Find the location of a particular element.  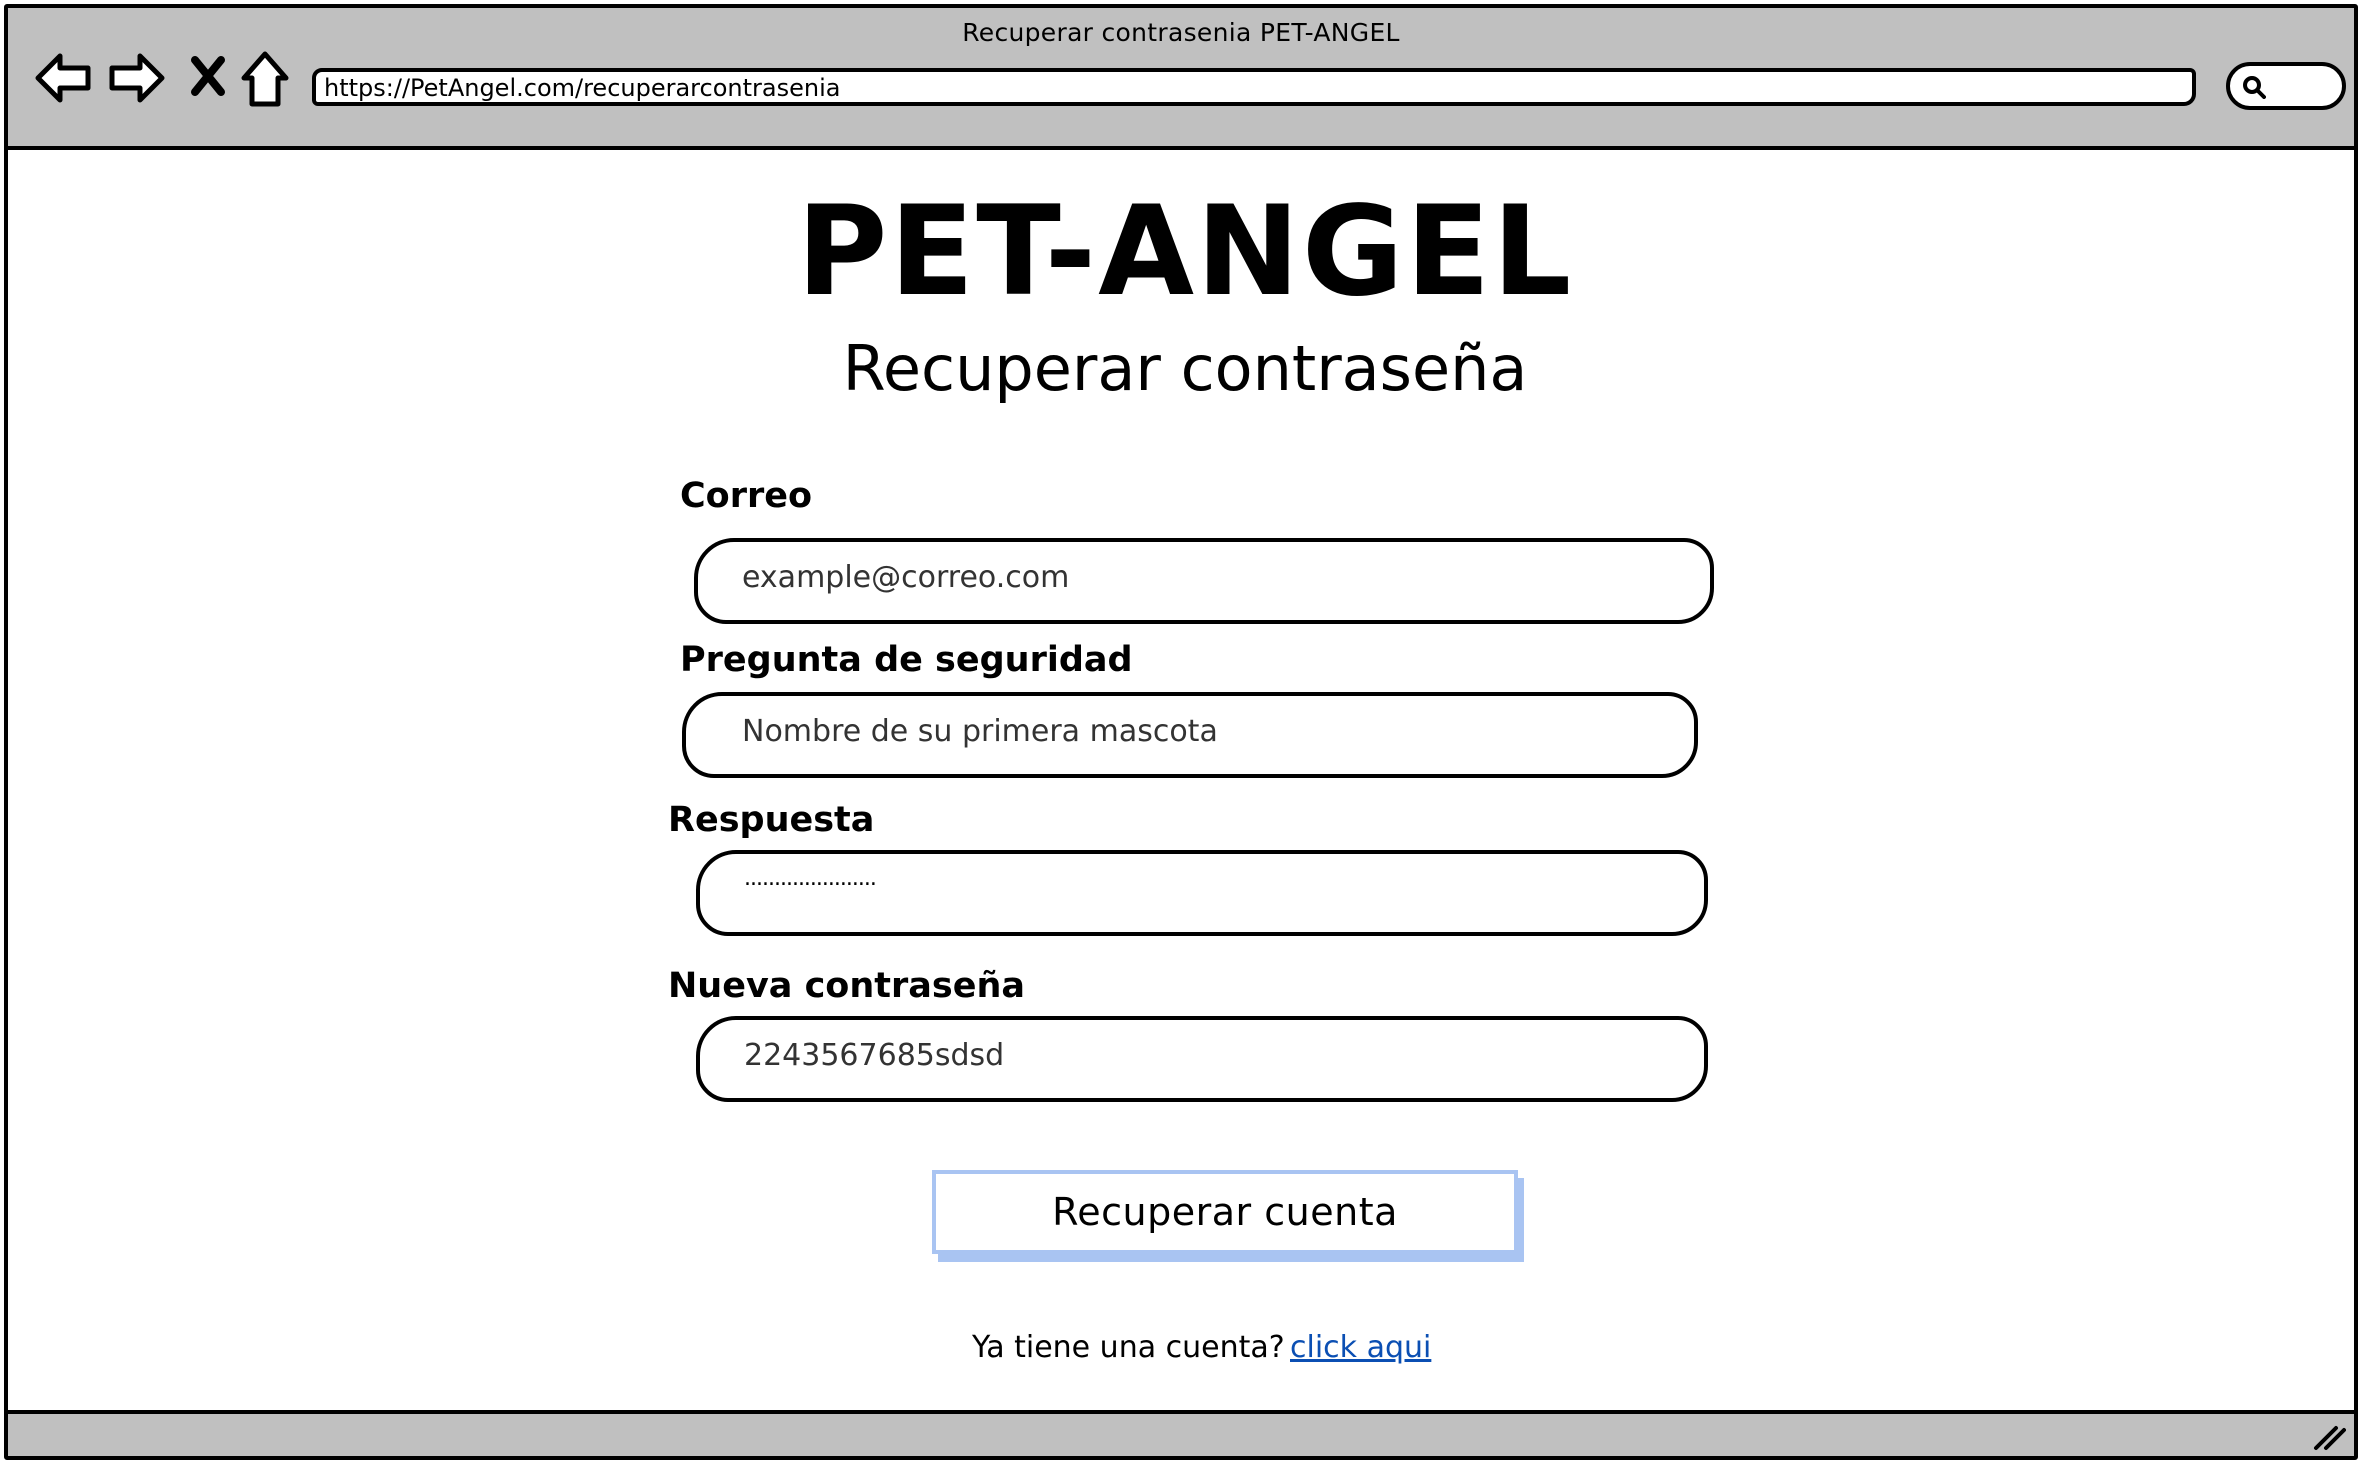

login-prompt: Ya tiene una cuenta? is located at coordinates (1128, 1347).